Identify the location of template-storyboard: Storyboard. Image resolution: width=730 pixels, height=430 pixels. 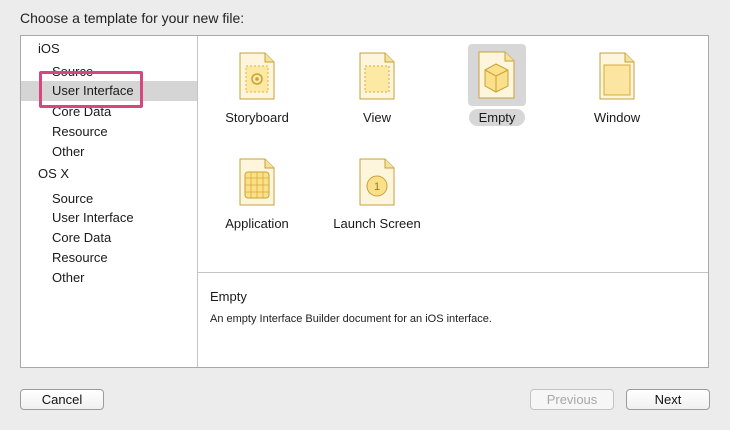
(257, 89).